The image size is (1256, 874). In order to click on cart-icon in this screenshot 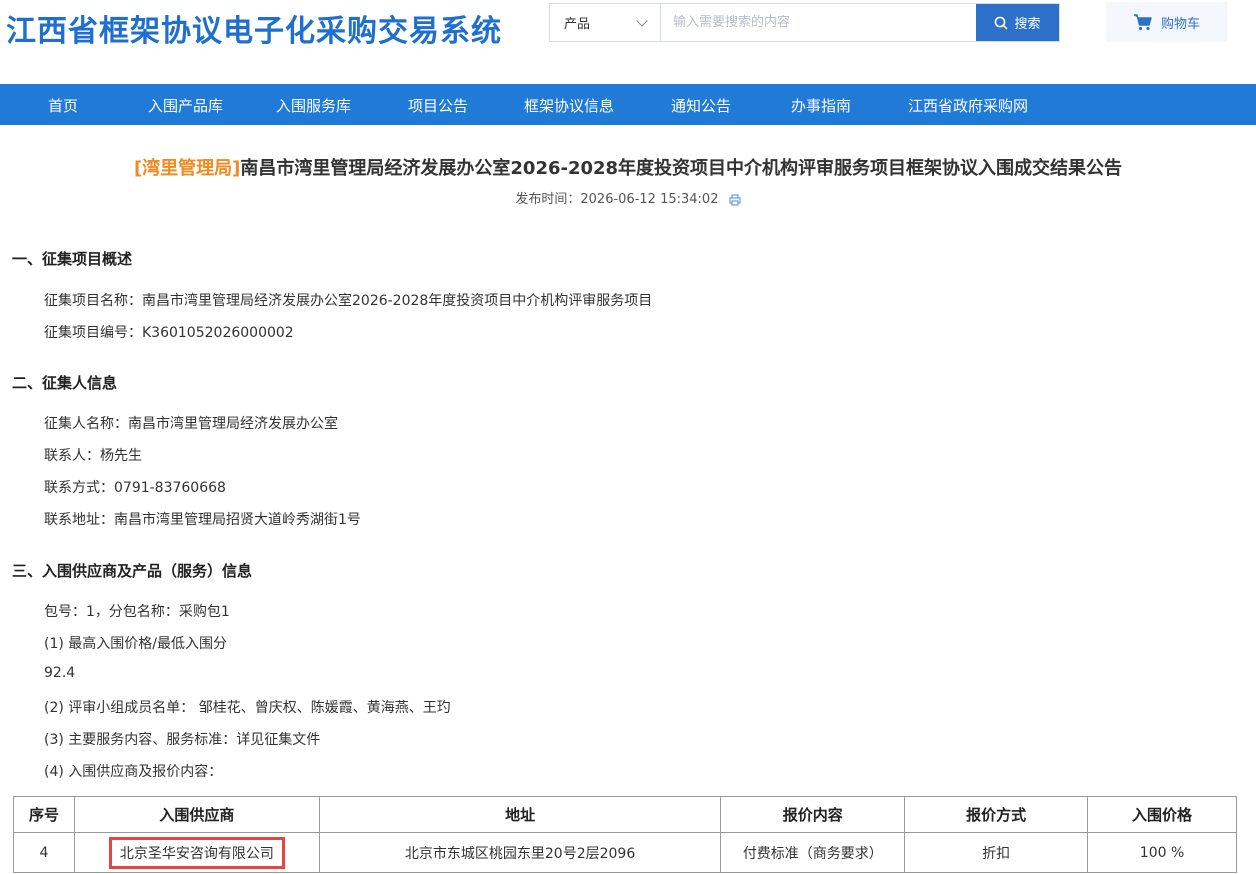, I will do `click(1142, 22)`.